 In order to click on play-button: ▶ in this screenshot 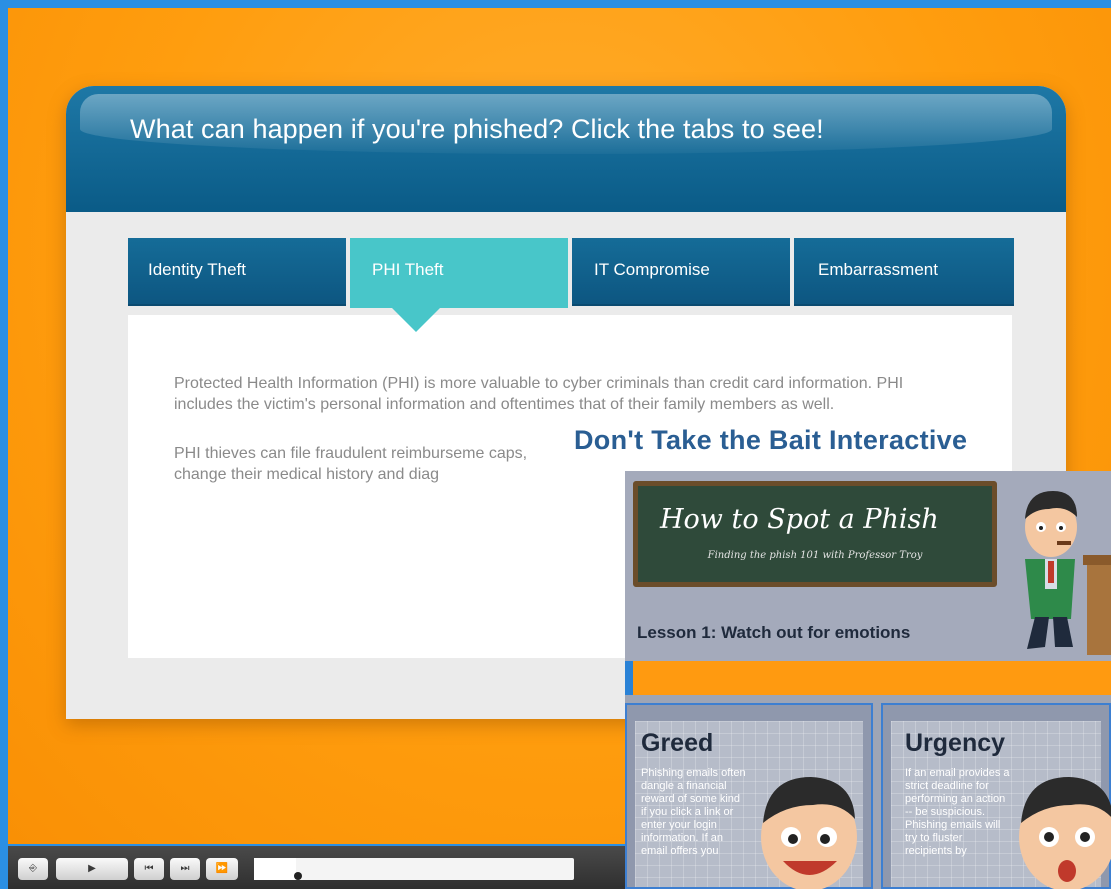, I will do `click(92, 869)`.